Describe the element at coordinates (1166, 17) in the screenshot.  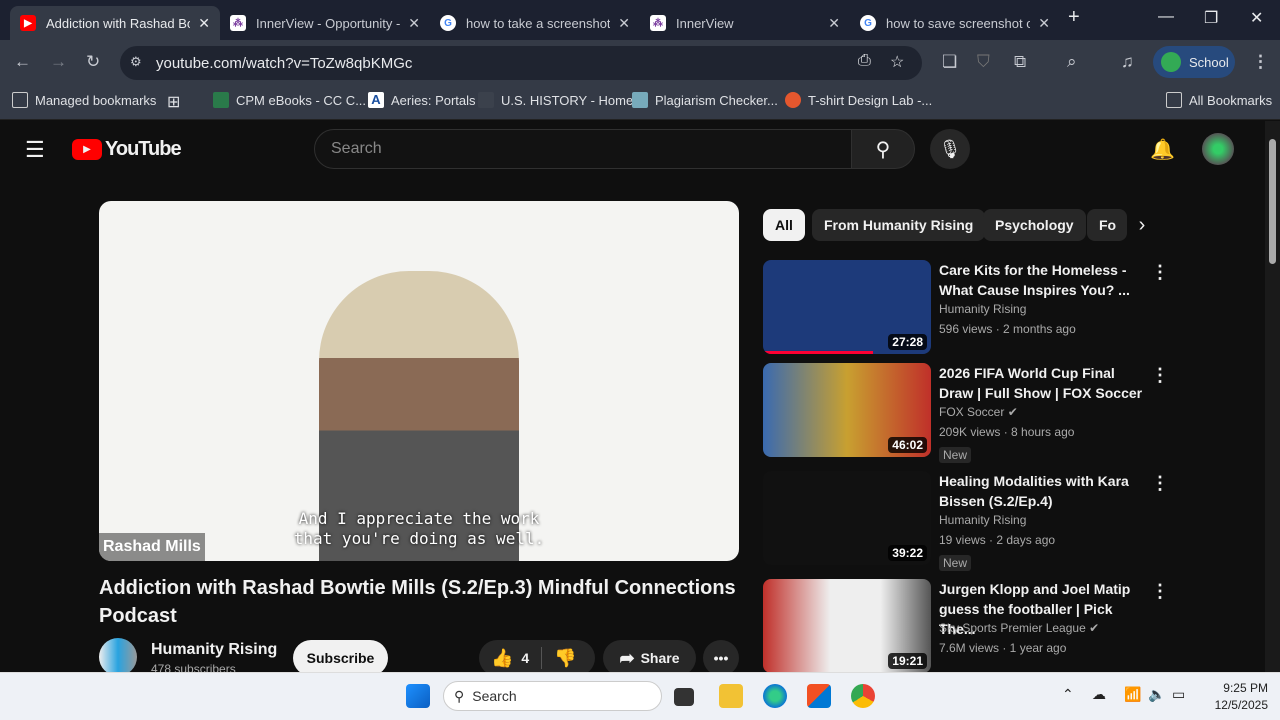
I see `minimize-button: —` at that location.